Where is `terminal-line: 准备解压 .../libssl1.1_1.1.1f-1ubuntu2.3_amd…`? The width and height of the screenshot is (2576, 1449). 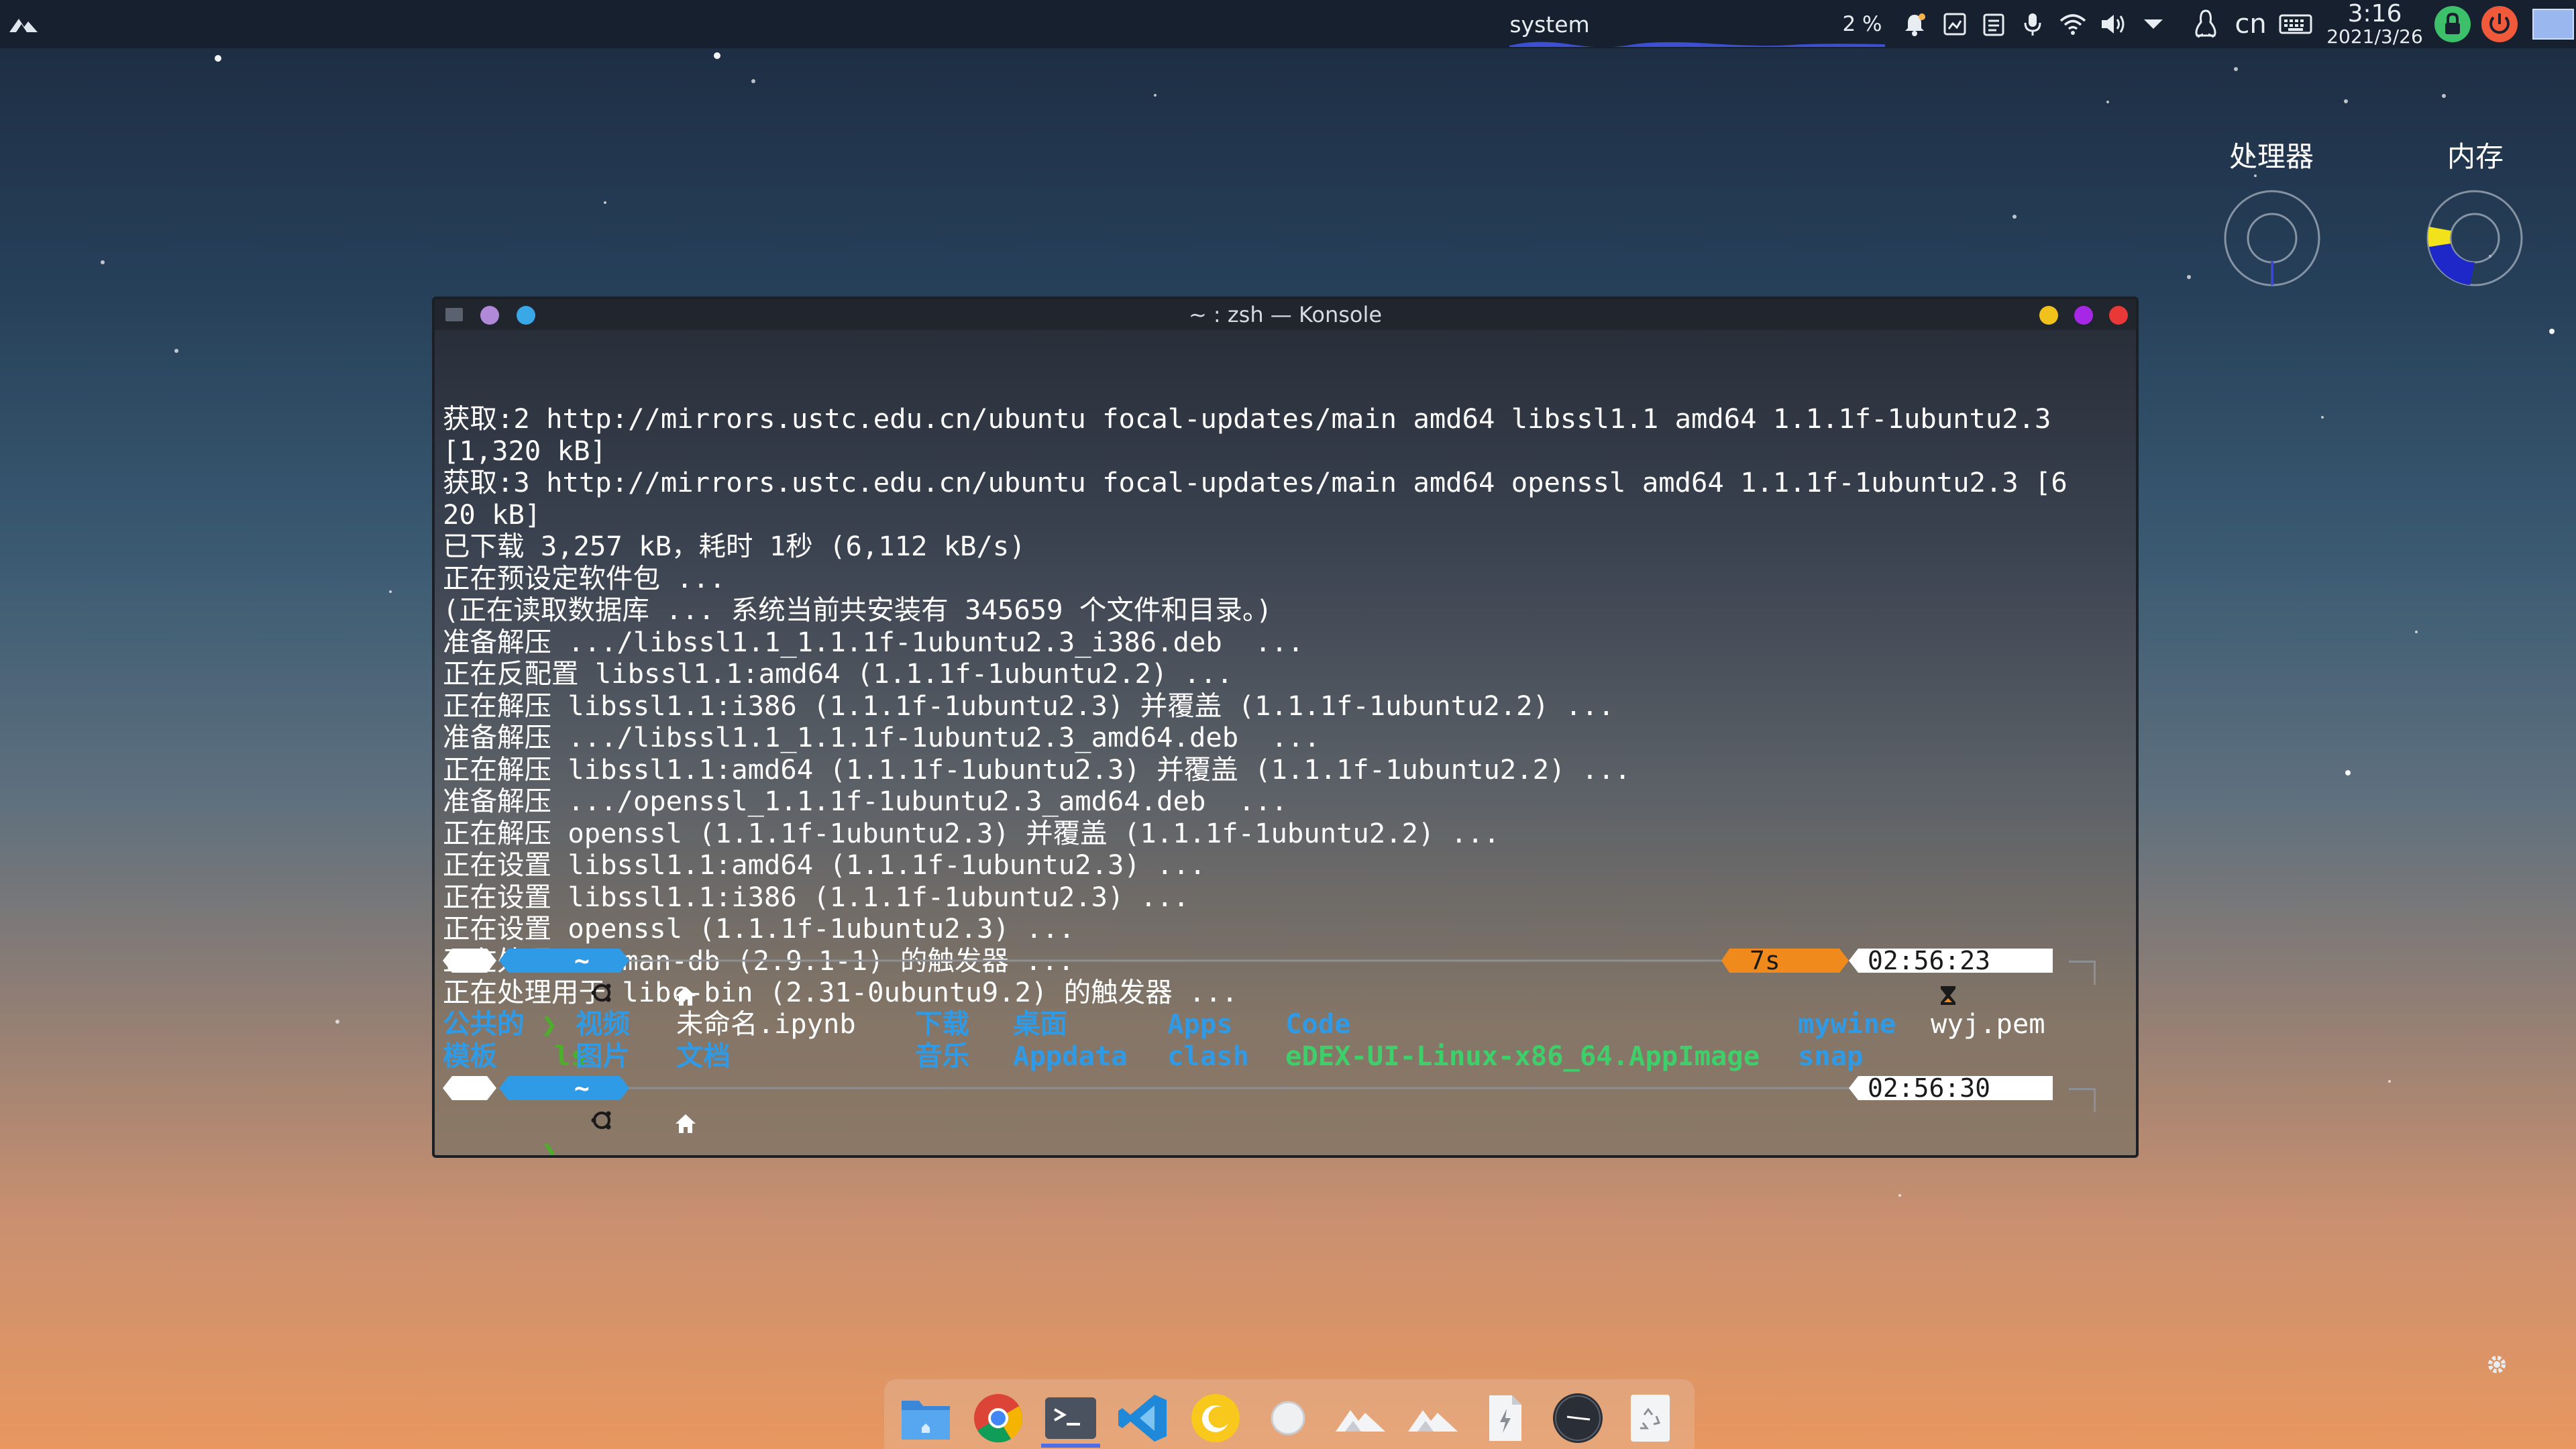
terminal-line: 准备解压 .../libssl1.1_1.1.1f-1ubuntu2.3_amd… is located at coordinates (882, 737).